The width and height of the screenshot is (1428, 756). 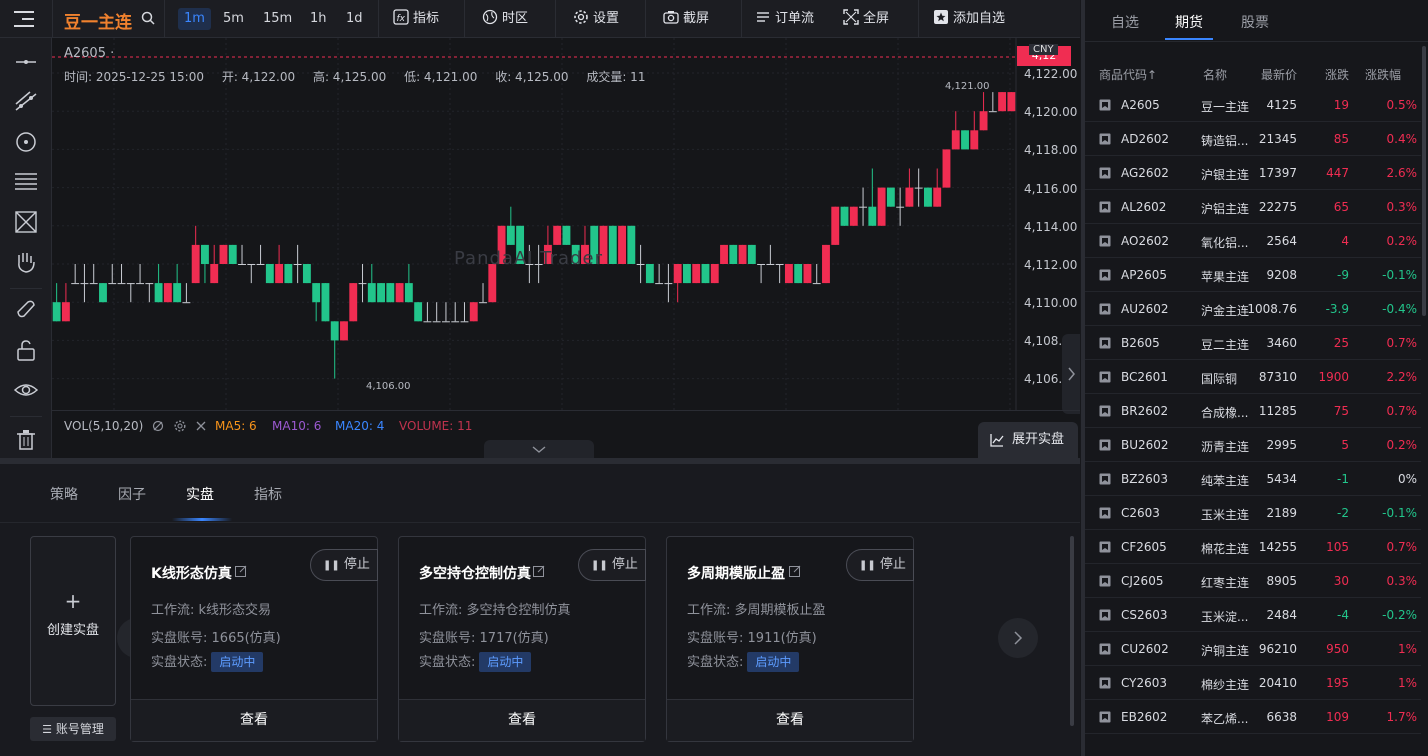 What do you see at coordinates (318, 19) in the screenshot?
I see `timeframe-1h: 1h` at bounding box center [318, 19].